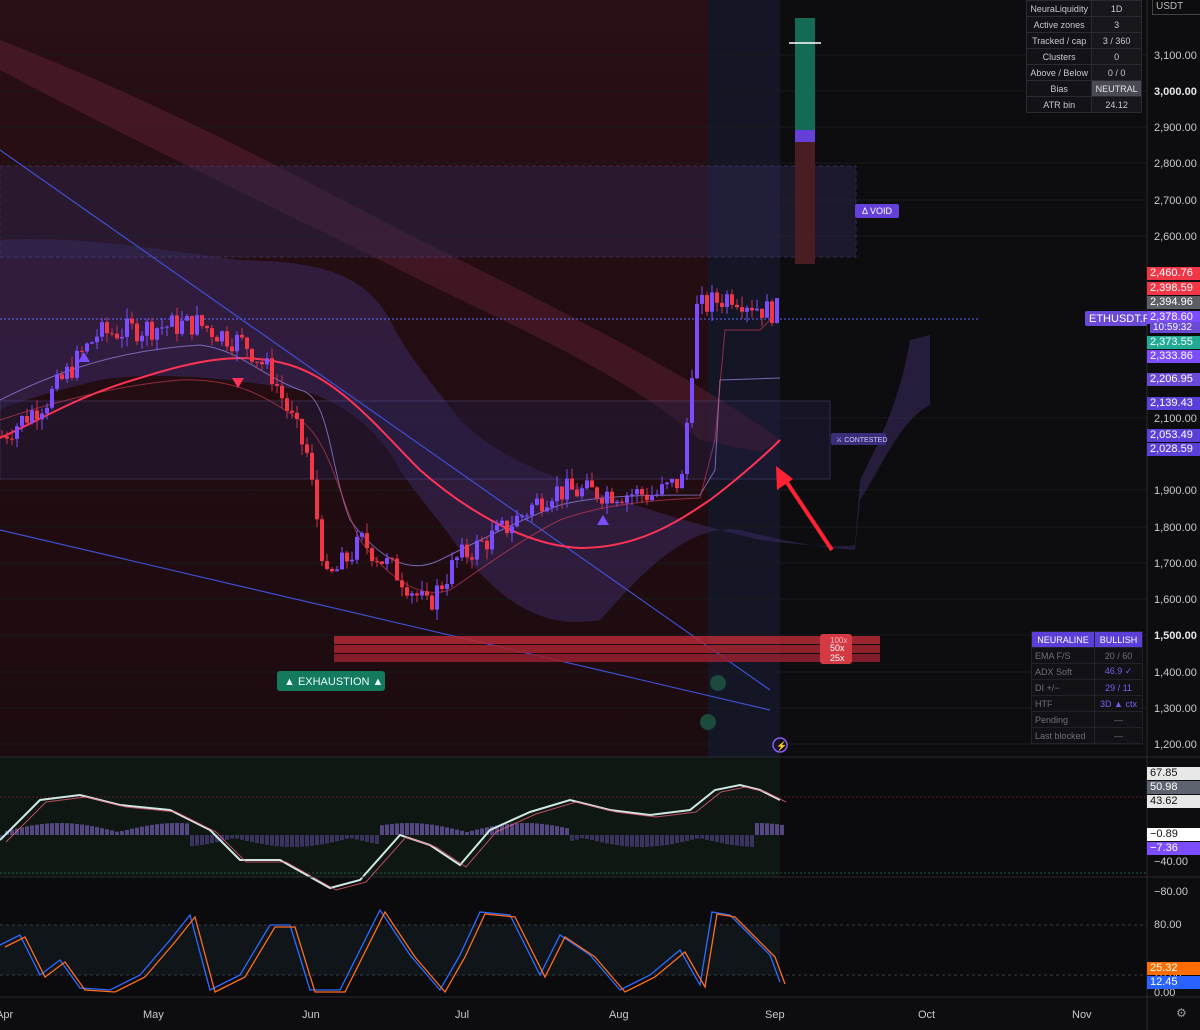 The width and height of the screenshot is (1200, 1030). I want to click on price-badge: 2,053.49, so click(1173, 435).